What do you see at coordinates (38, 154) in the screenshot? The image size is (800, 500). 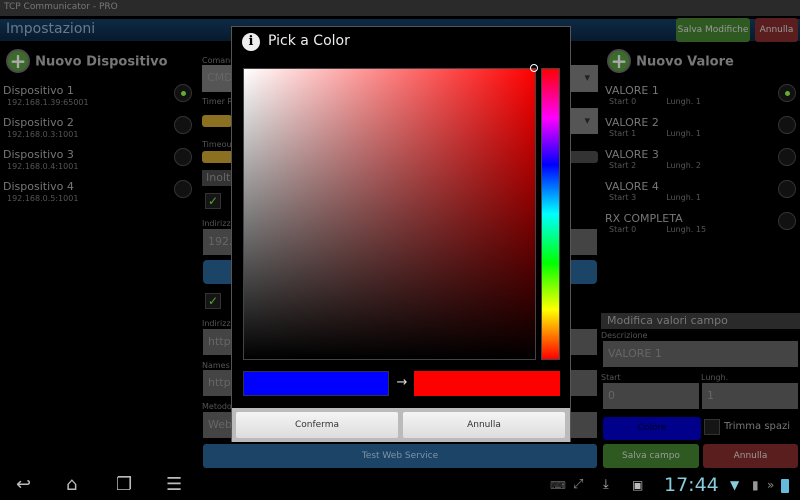 I see `device-name: Dispositivo 3` at bounding box center [38, 154].